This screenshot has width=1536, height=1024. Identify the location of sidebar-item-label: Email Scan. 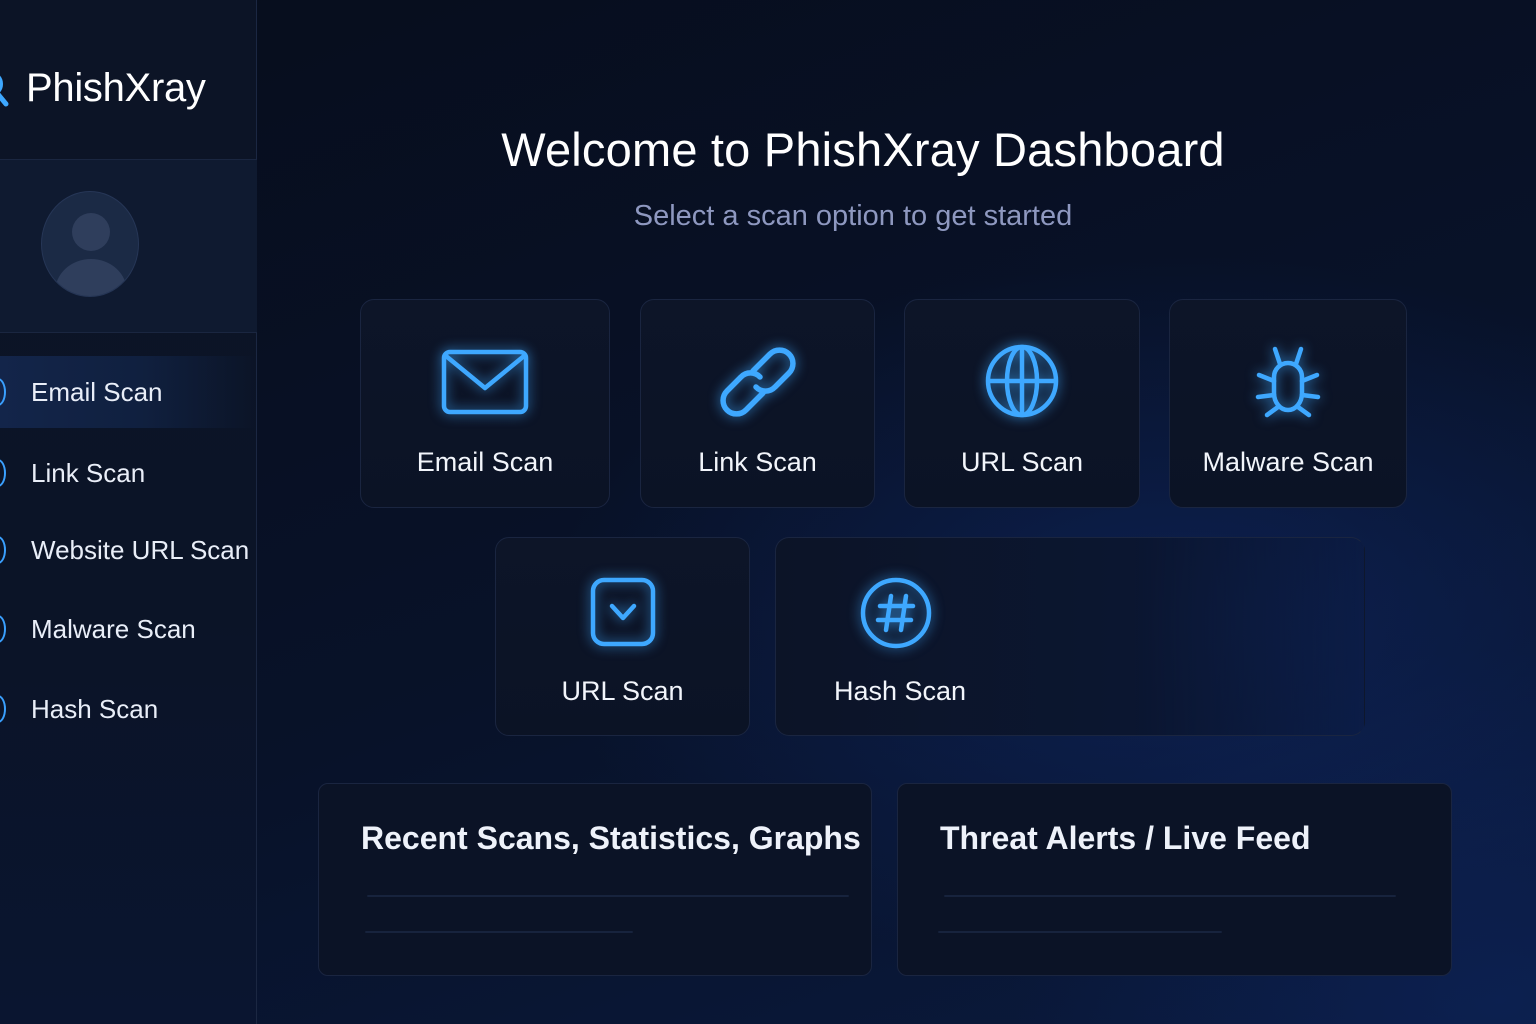
(97, 391).